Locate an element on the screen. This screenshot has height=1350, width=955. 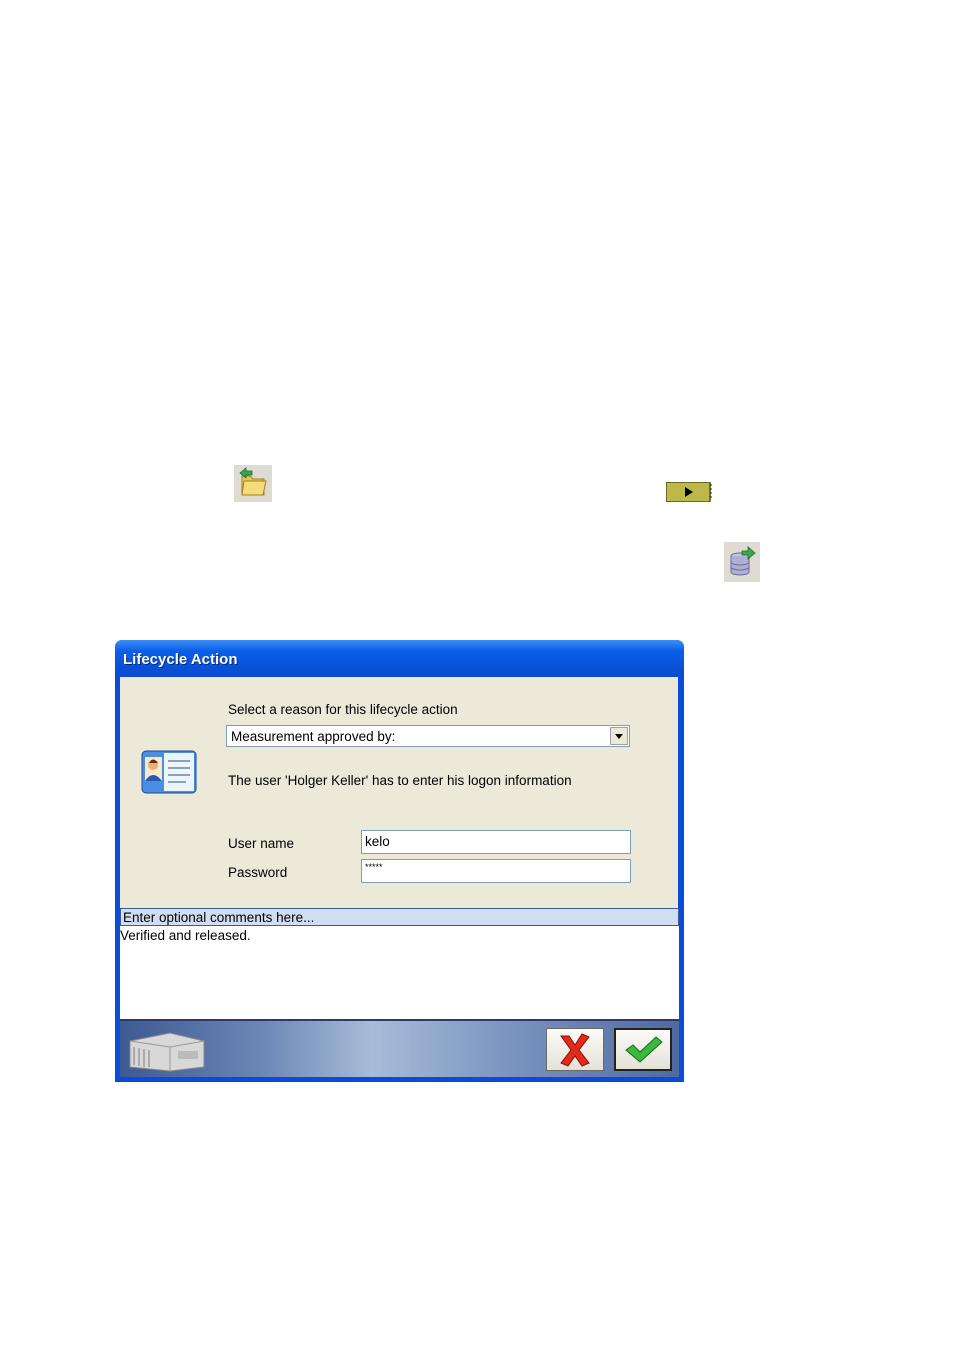
chevron-down-icon is located at coordinates (619, 736).